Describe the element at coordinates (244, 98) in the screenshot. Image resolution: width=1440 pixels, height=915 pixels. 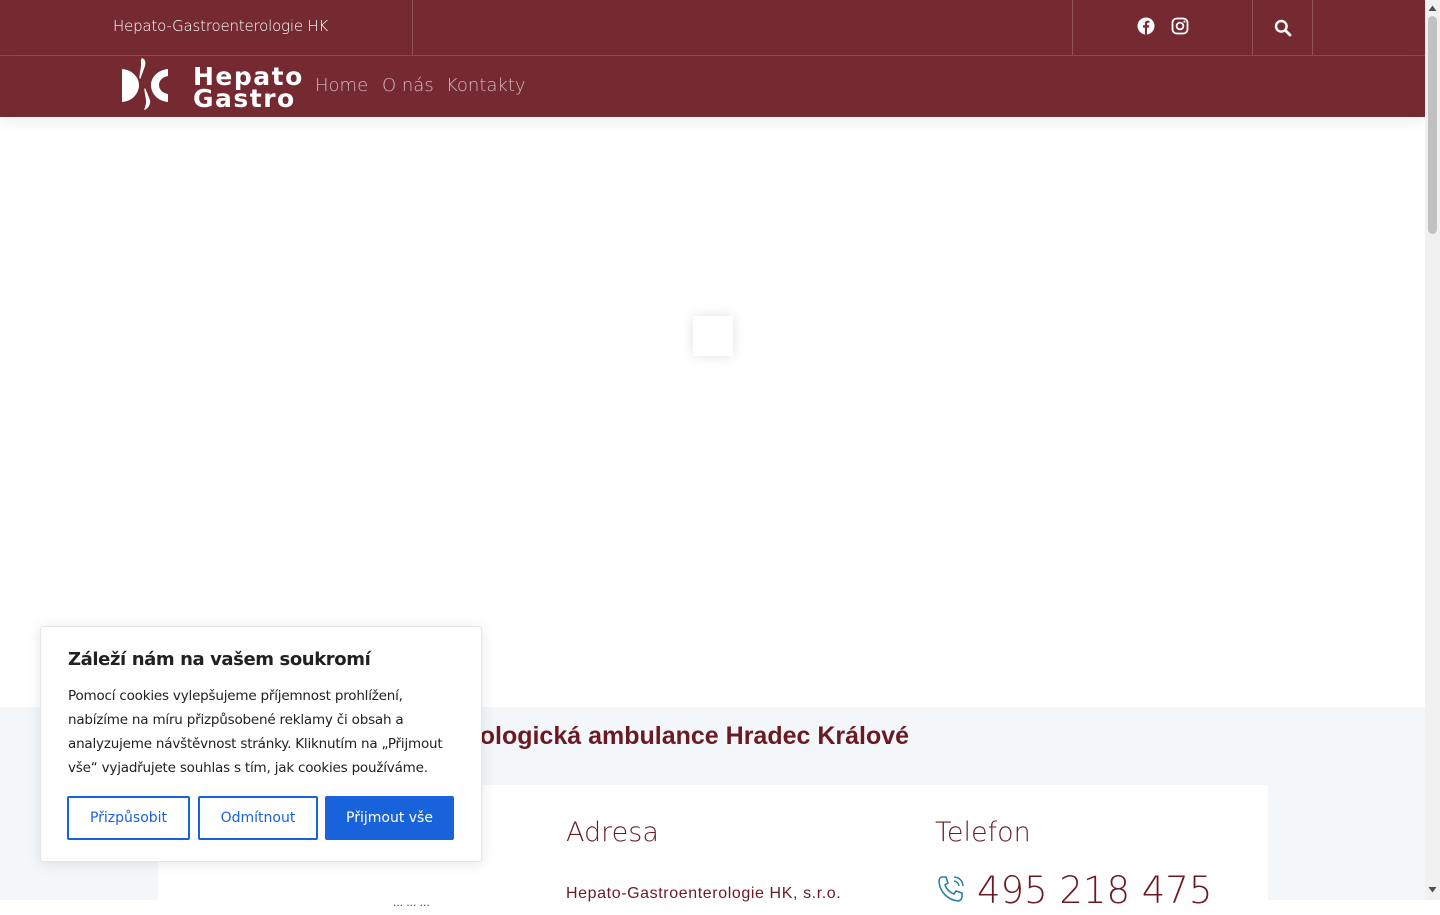
I see `logo-text-gastro: Gastro` at that location.